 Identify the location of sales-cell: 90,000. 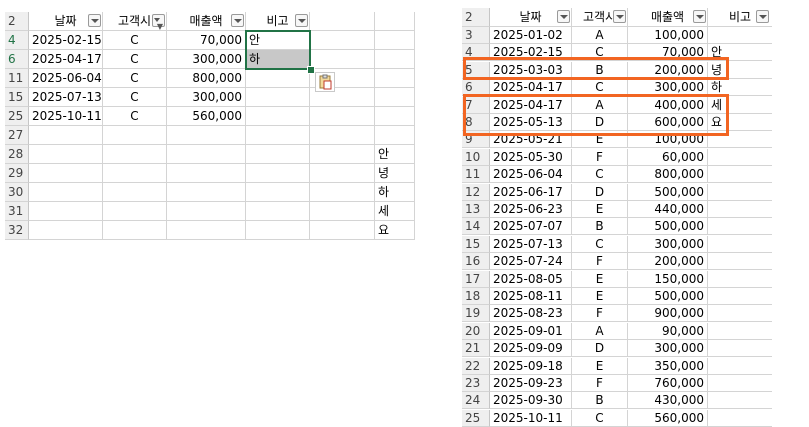
(668, 331).